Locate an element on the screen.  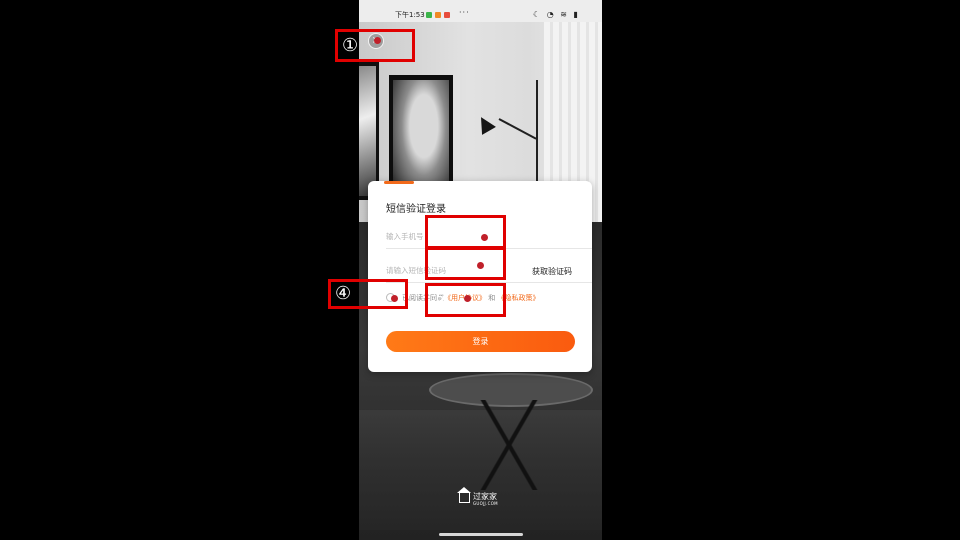
annotation-number-5: ⑤ is located at coordinates (440, 298).